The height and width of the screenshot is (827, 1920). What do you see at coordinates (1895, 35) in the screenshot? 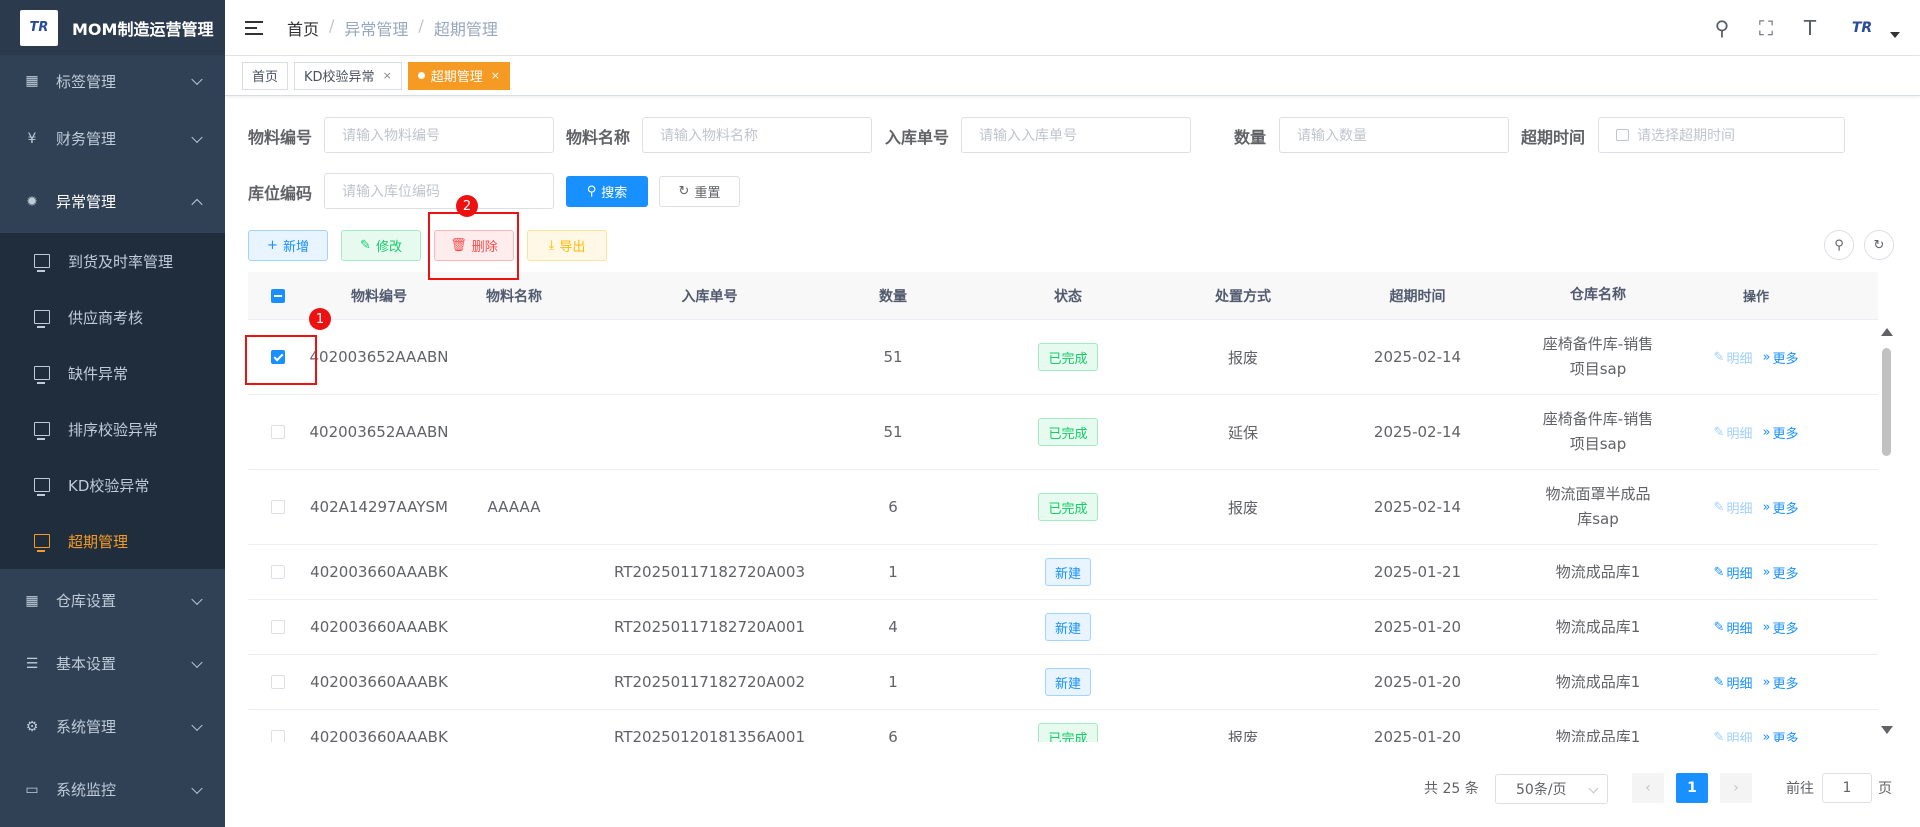
I see `caret-down-icon` at bounding box center [1895, 35].